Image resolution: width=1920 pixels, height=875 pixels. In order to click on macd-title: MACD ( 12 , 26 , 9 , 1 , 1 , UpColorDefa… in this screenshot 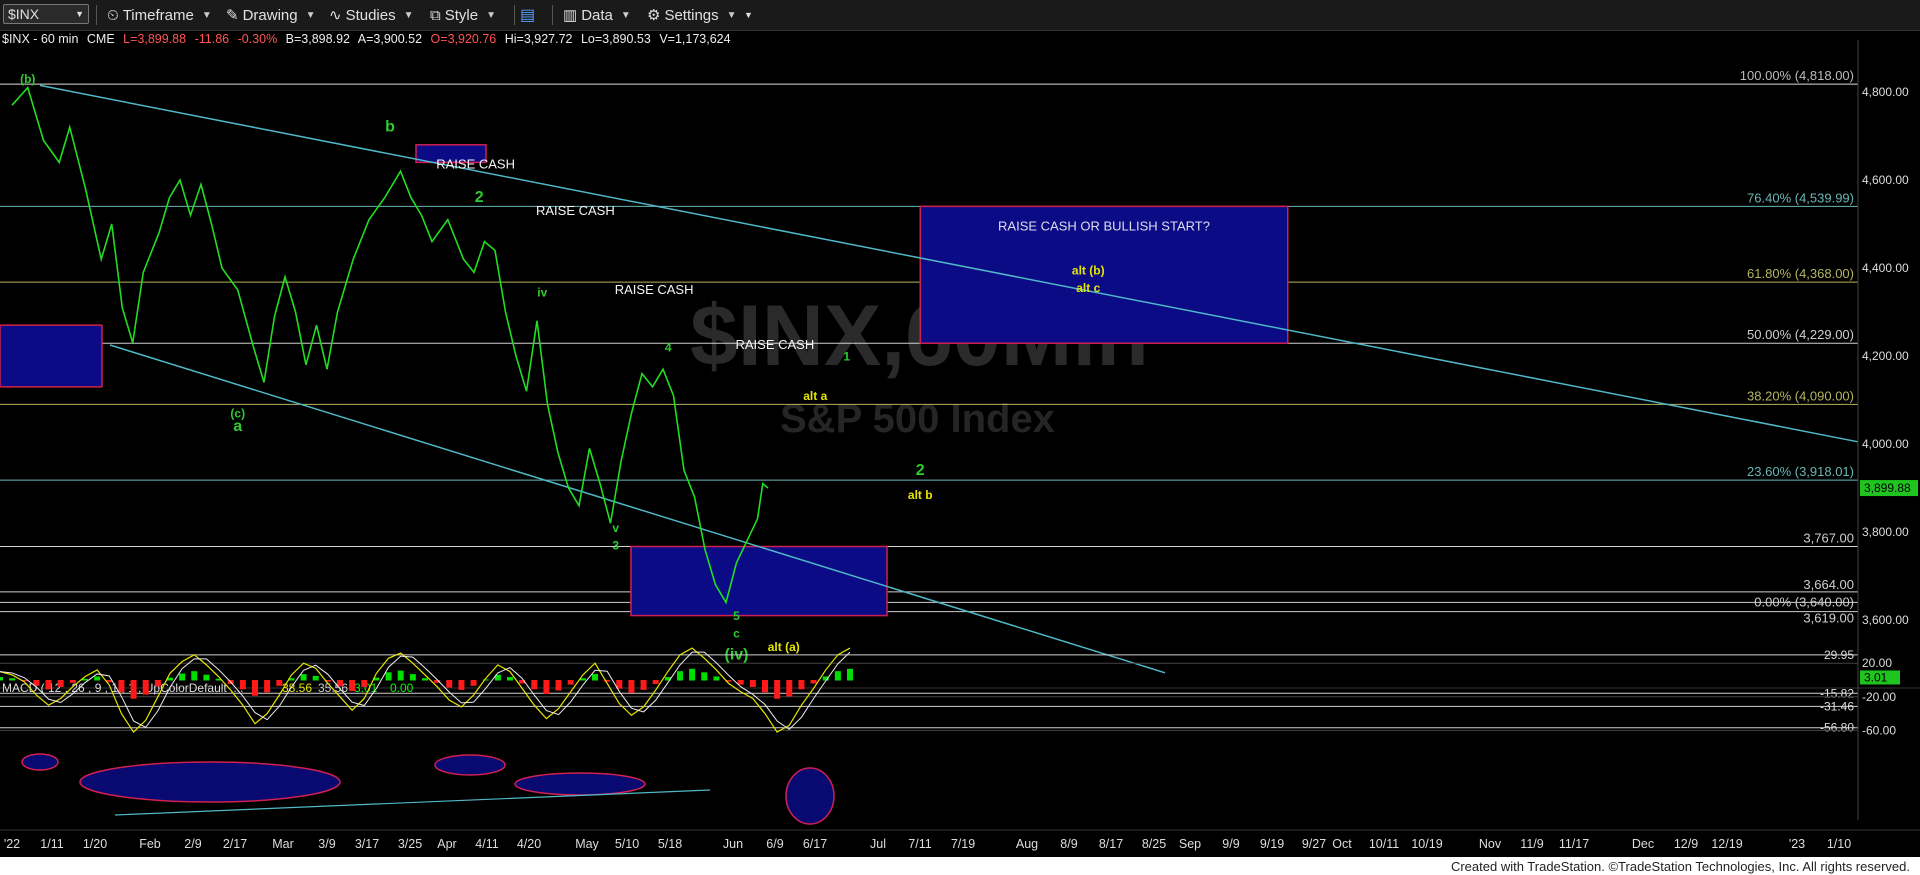, I will do `click(122, 688)`.